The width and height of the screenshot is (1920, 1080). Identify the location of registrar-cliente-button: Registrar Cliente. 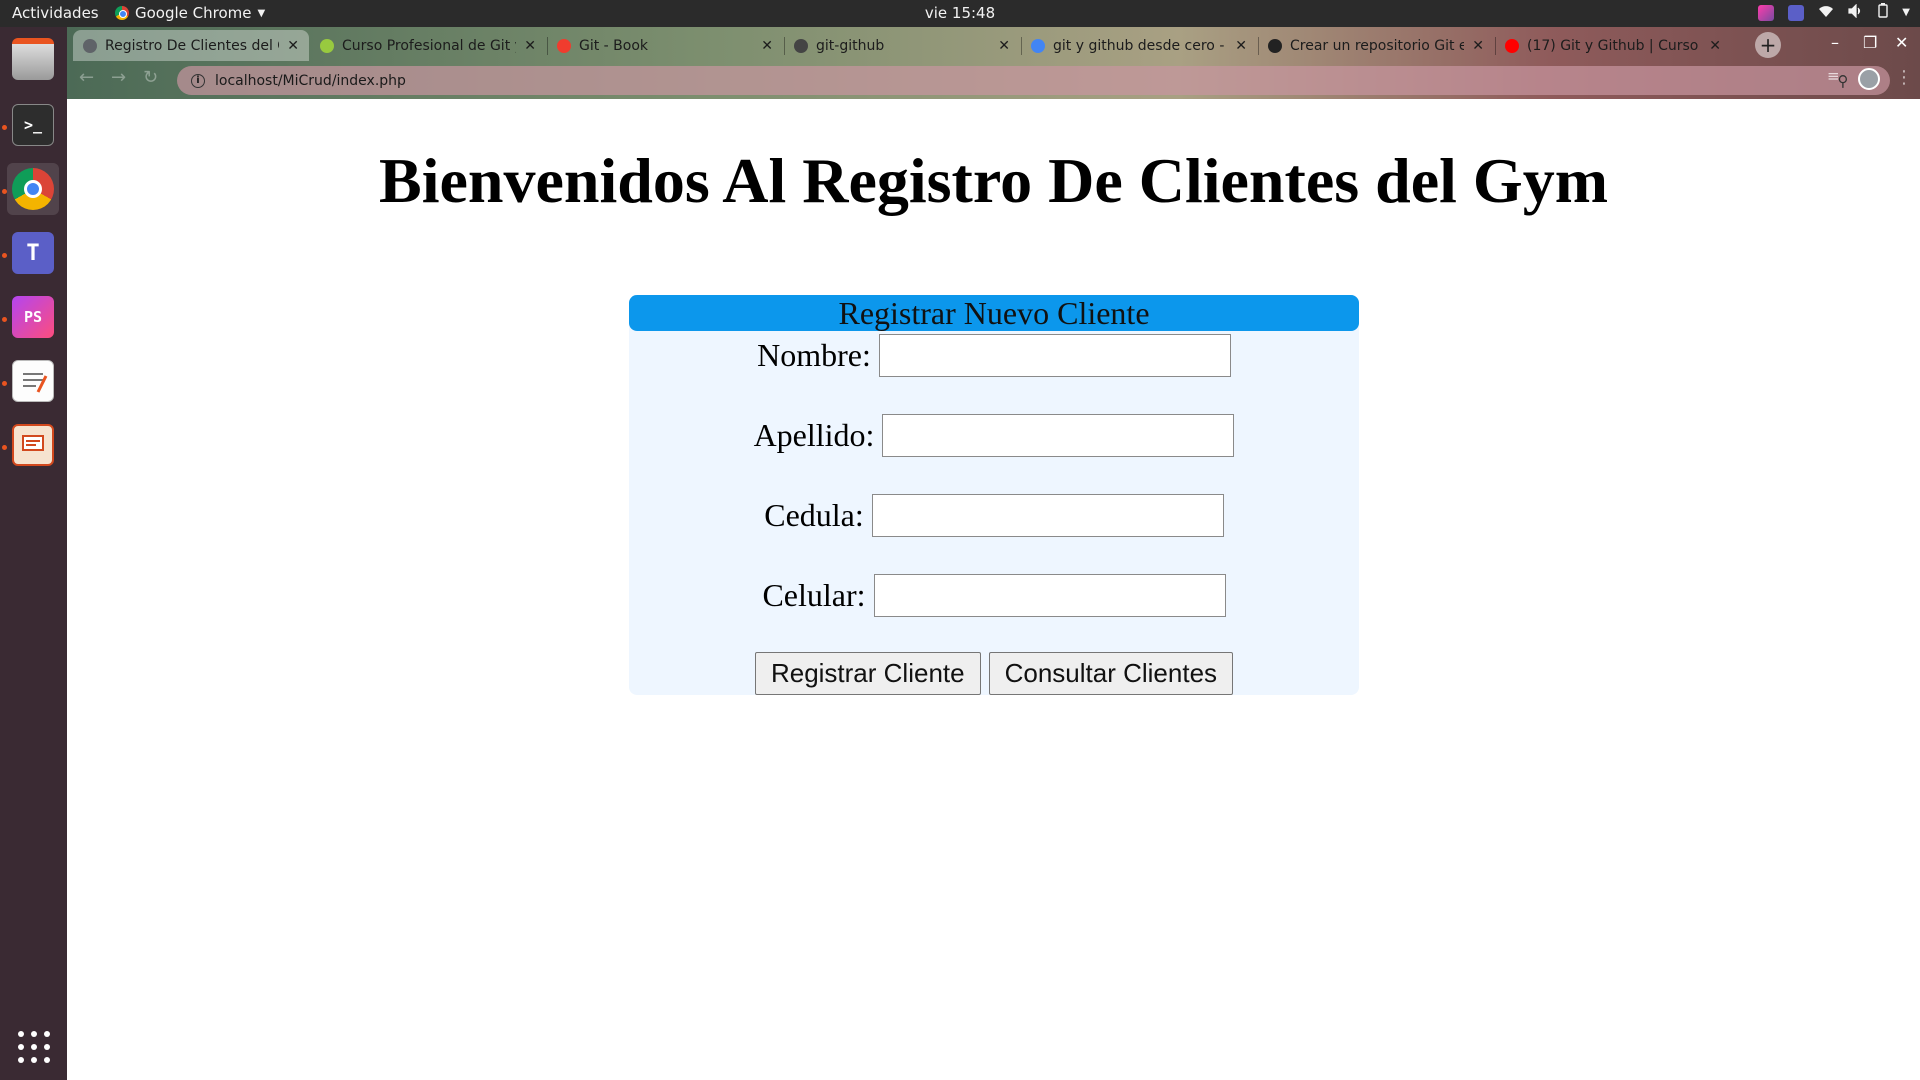
(867, 673).